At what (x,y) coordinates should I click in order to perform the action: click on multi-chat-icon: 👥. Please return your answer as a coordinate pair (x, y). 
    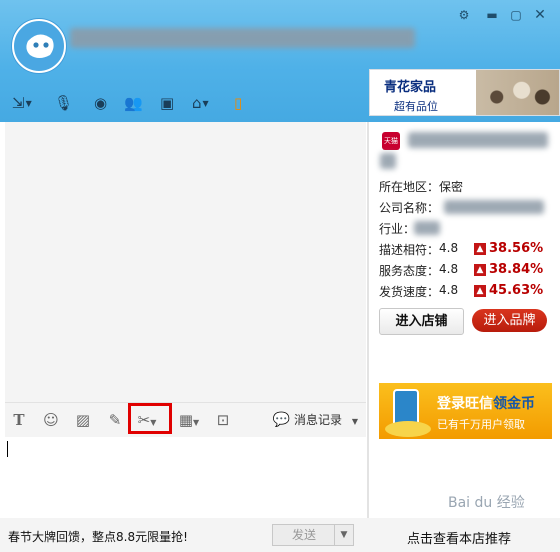
    Looking at the image, I should click on (133, 103).